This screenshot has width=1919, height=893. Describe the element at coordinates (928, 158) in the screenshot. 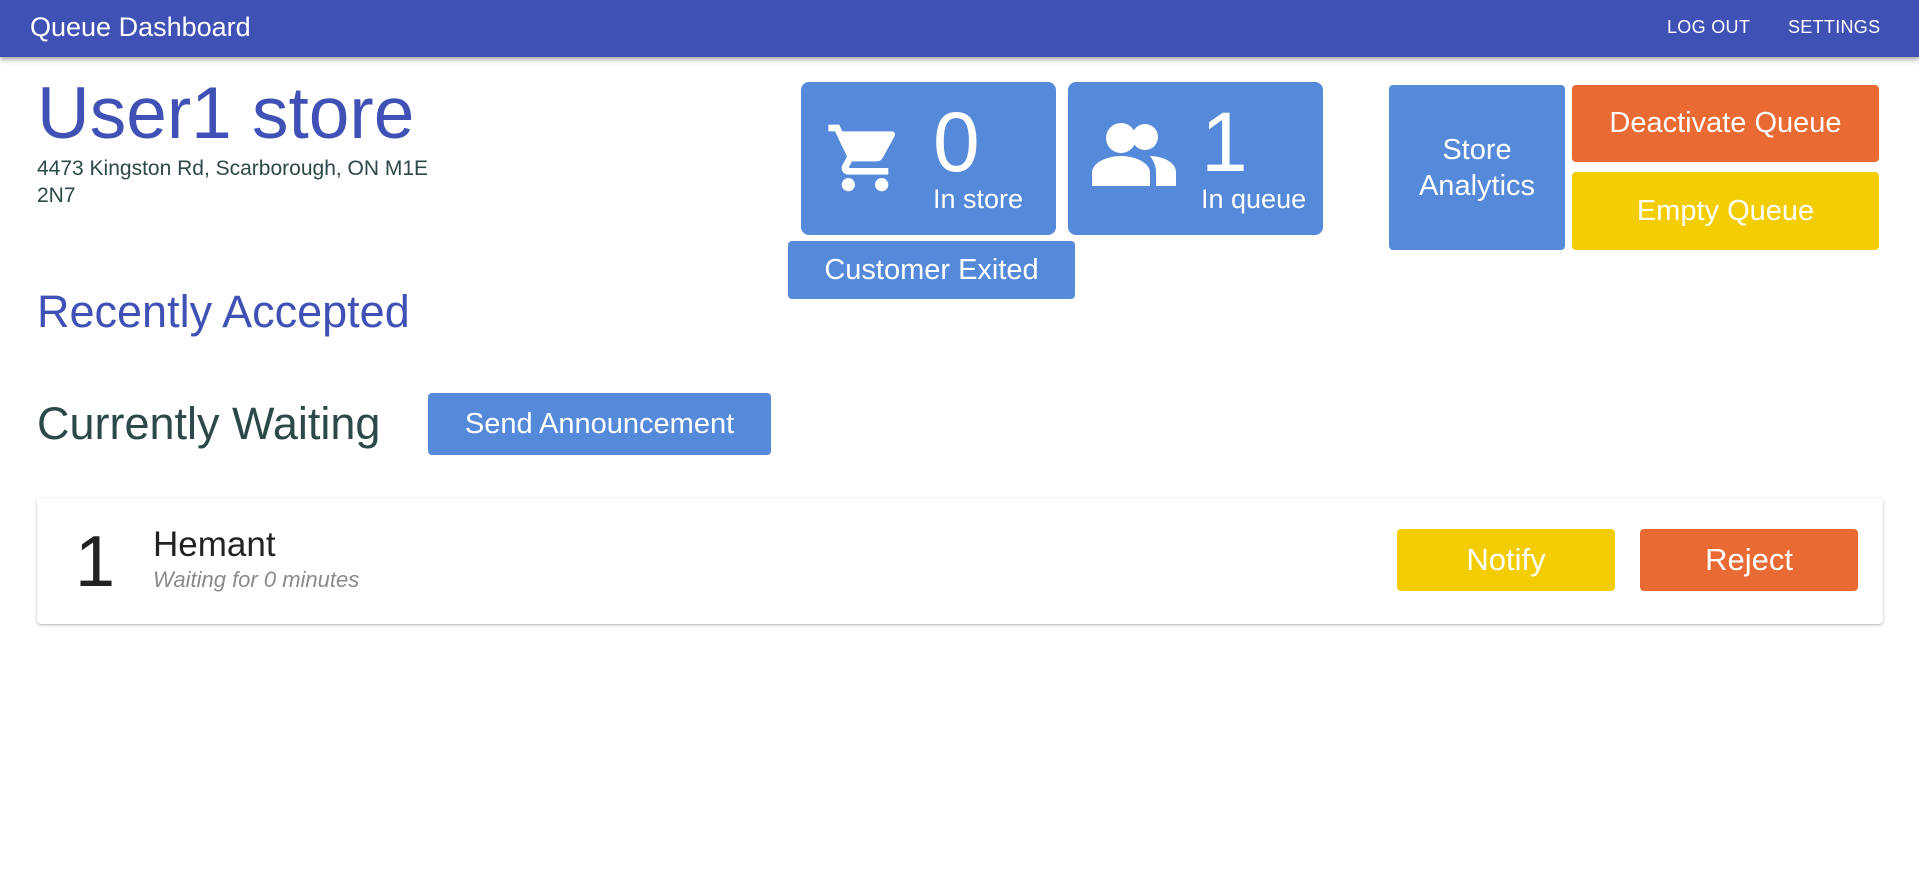

I see `in-store-tile: 0 In store` at that location.